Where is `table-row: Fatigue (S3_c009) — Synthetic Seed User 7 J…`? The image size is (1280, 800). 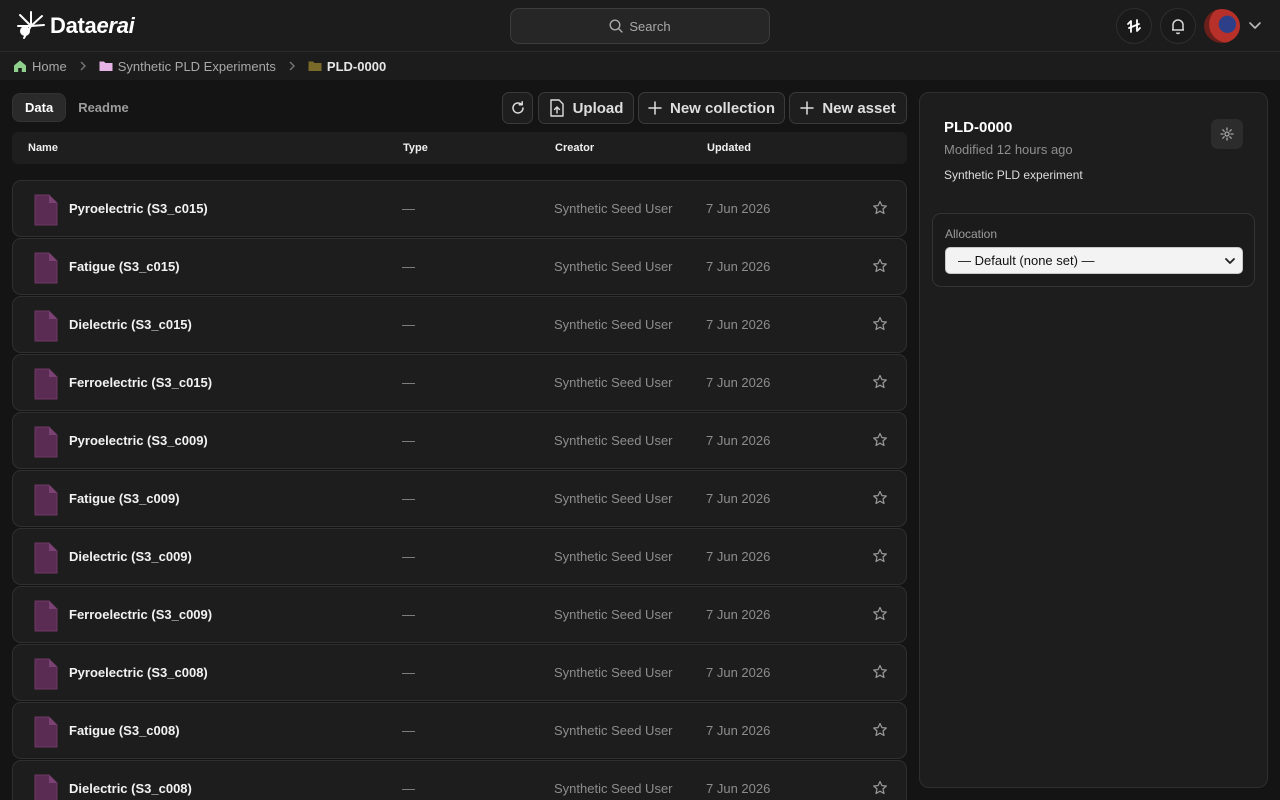
table-row: Fatigue (S3_c009) — Synthetic Seed User 7 J… is located at coordinates (459, 498).